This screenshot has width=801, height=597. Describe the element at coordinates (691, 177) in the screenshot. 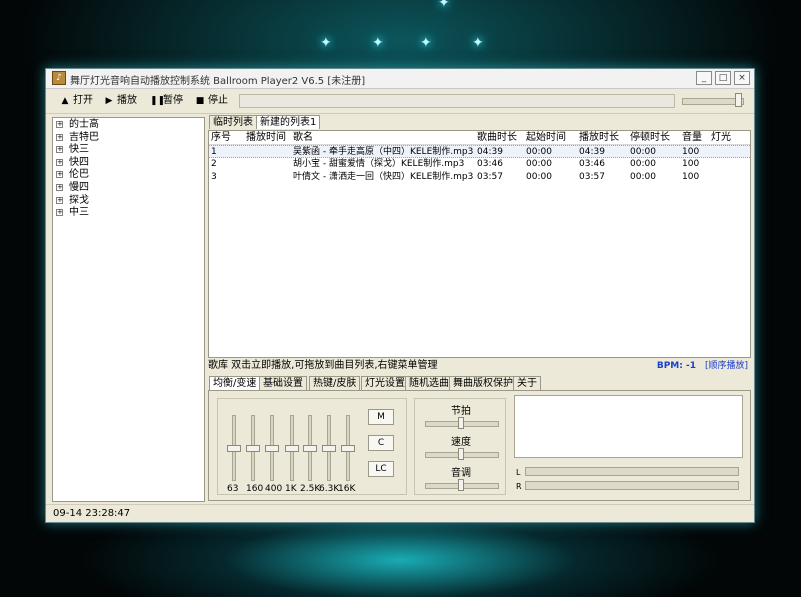

I see `cell-volume: 100` at that location.